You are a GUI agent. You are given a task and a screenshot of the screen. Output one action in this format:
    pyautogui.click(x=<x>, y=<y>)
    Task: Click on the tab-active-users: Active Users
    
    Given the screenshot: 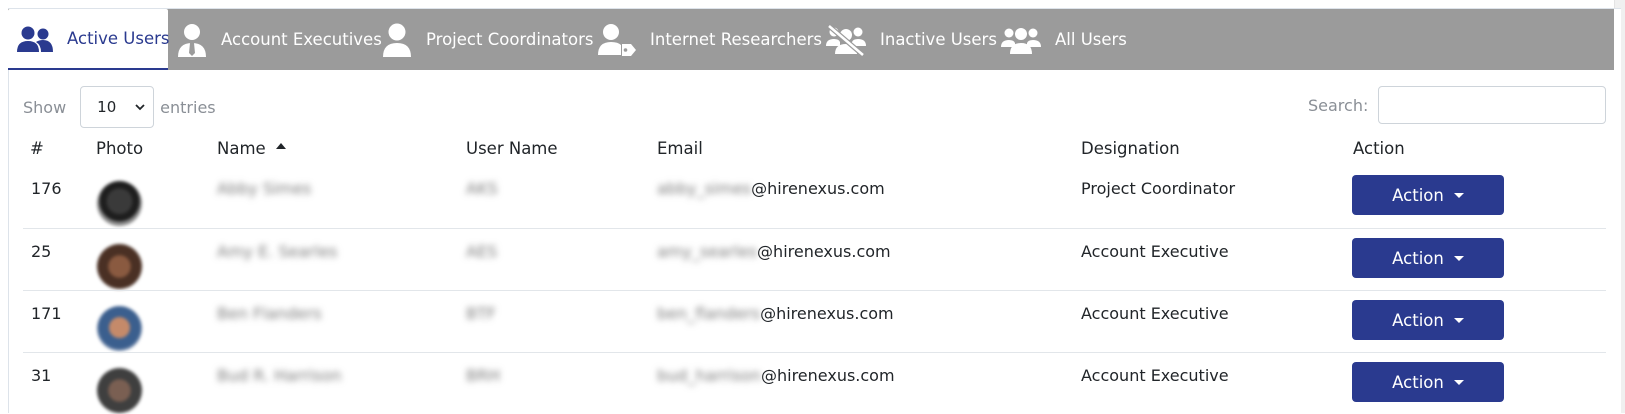 What is the action you would take?
    pyautogui.click(x=89, y=39)
    